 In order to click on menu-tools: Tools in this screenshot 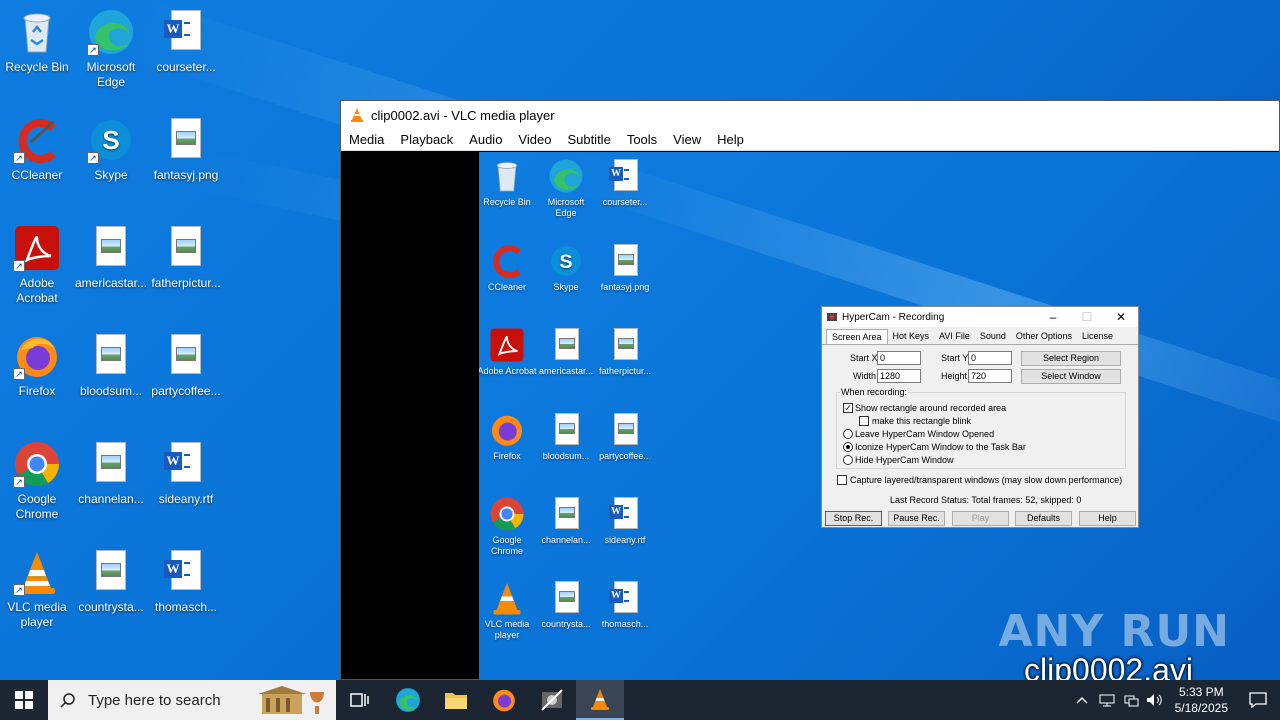, I will do `click(642, 139)`.